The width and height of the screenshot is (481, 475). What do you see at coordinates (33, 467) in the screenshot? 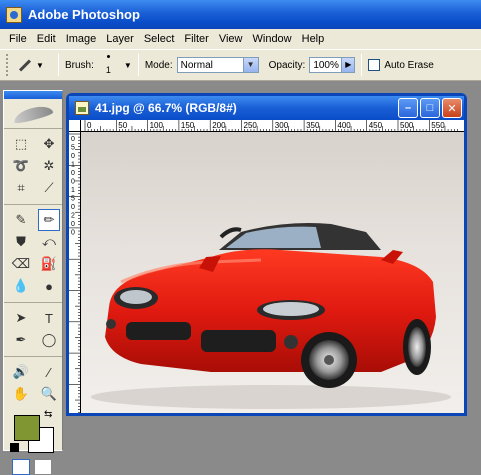
I see `quick-mask-modes` at bounding box center [33, 467].